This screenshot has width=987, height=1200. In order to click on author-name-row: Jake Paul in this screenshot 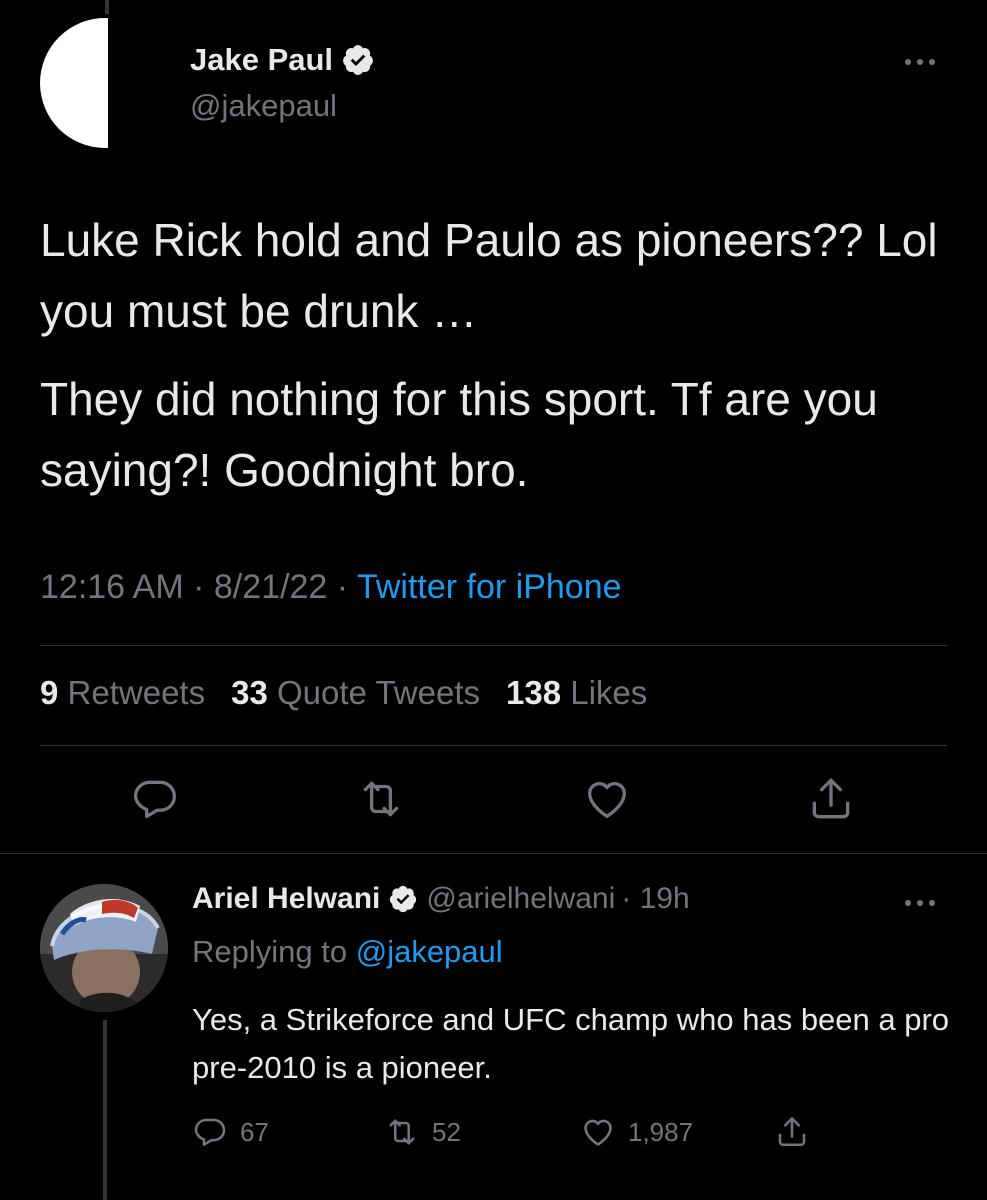, I will do `click(282, 60)`.